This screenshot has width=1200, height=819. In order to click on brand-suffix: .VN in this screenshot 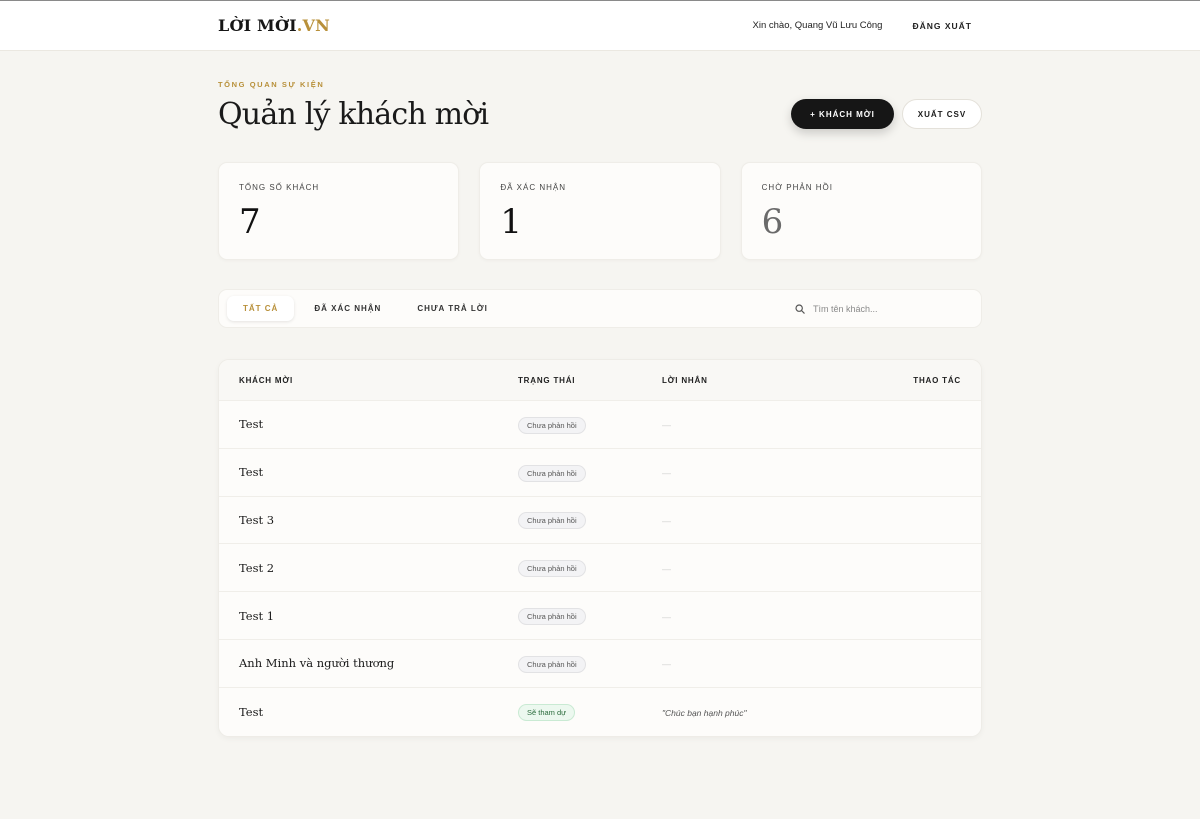, I will do `click(313, 25)`.